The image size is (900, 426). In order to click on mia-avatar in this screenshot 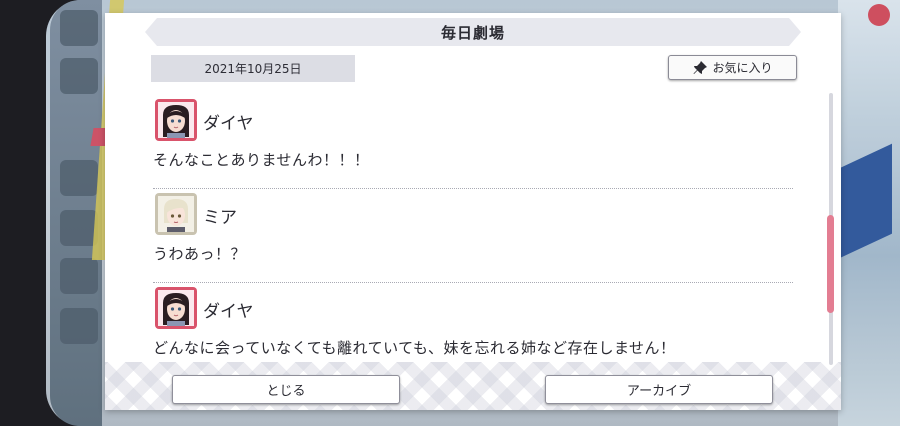, I will do `click(176, 214)`.